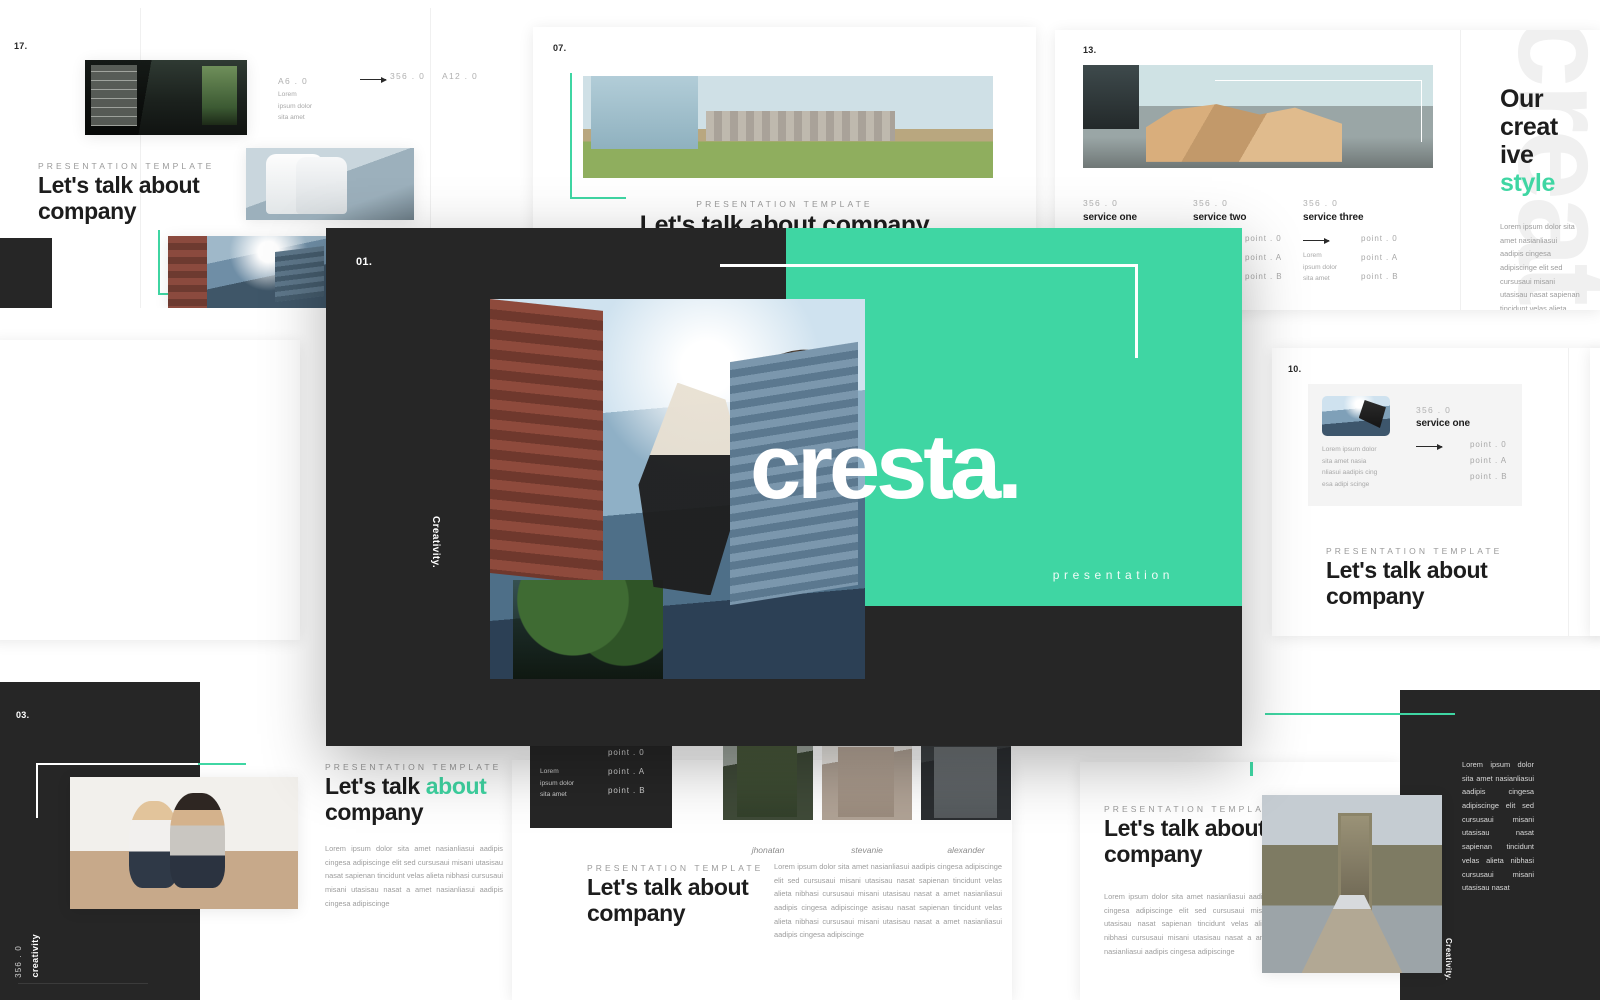 This screenshot has height=1000, width=1600. What do you see at coordinates (330, 184) in the screenshot?
I see `slide-17-image-skates` at bounding box center [330, 184].